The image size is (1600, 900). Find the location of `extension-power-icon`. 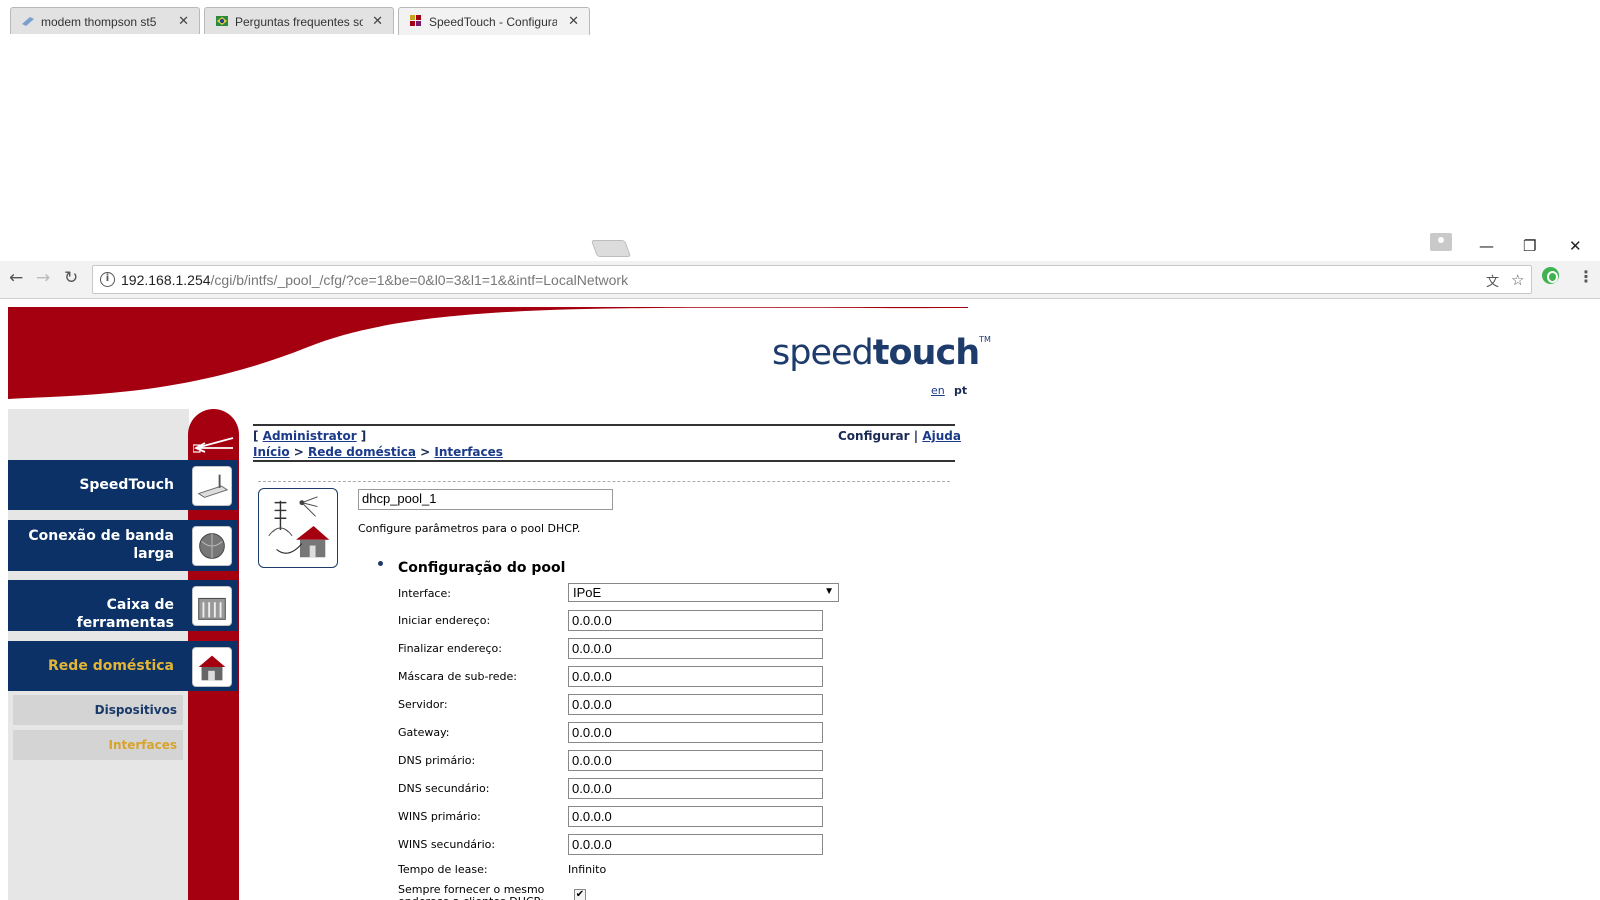

extension-power-icon is located at coordinates (1550, 275).